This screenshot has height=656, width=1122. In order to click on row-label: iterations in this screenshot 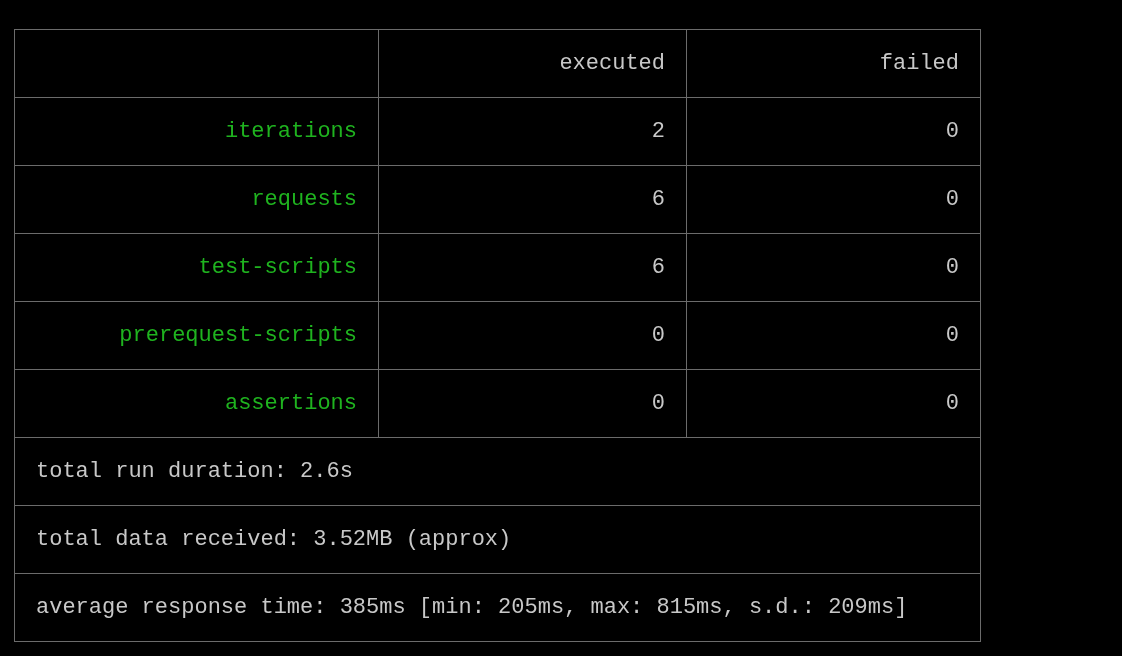, I will do `click(196, 131)`.